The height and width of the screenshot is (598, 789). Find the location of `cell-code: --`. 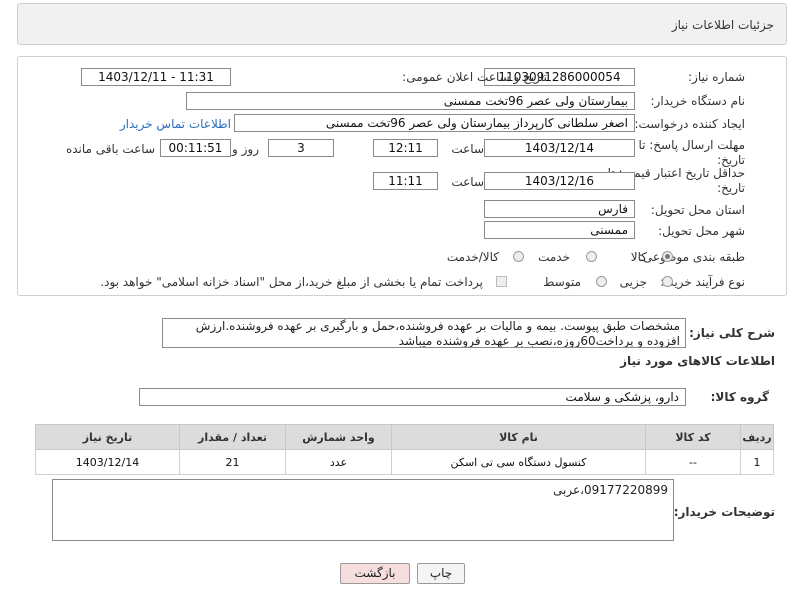

cell-code: -- is located at coordinates (693, 462).